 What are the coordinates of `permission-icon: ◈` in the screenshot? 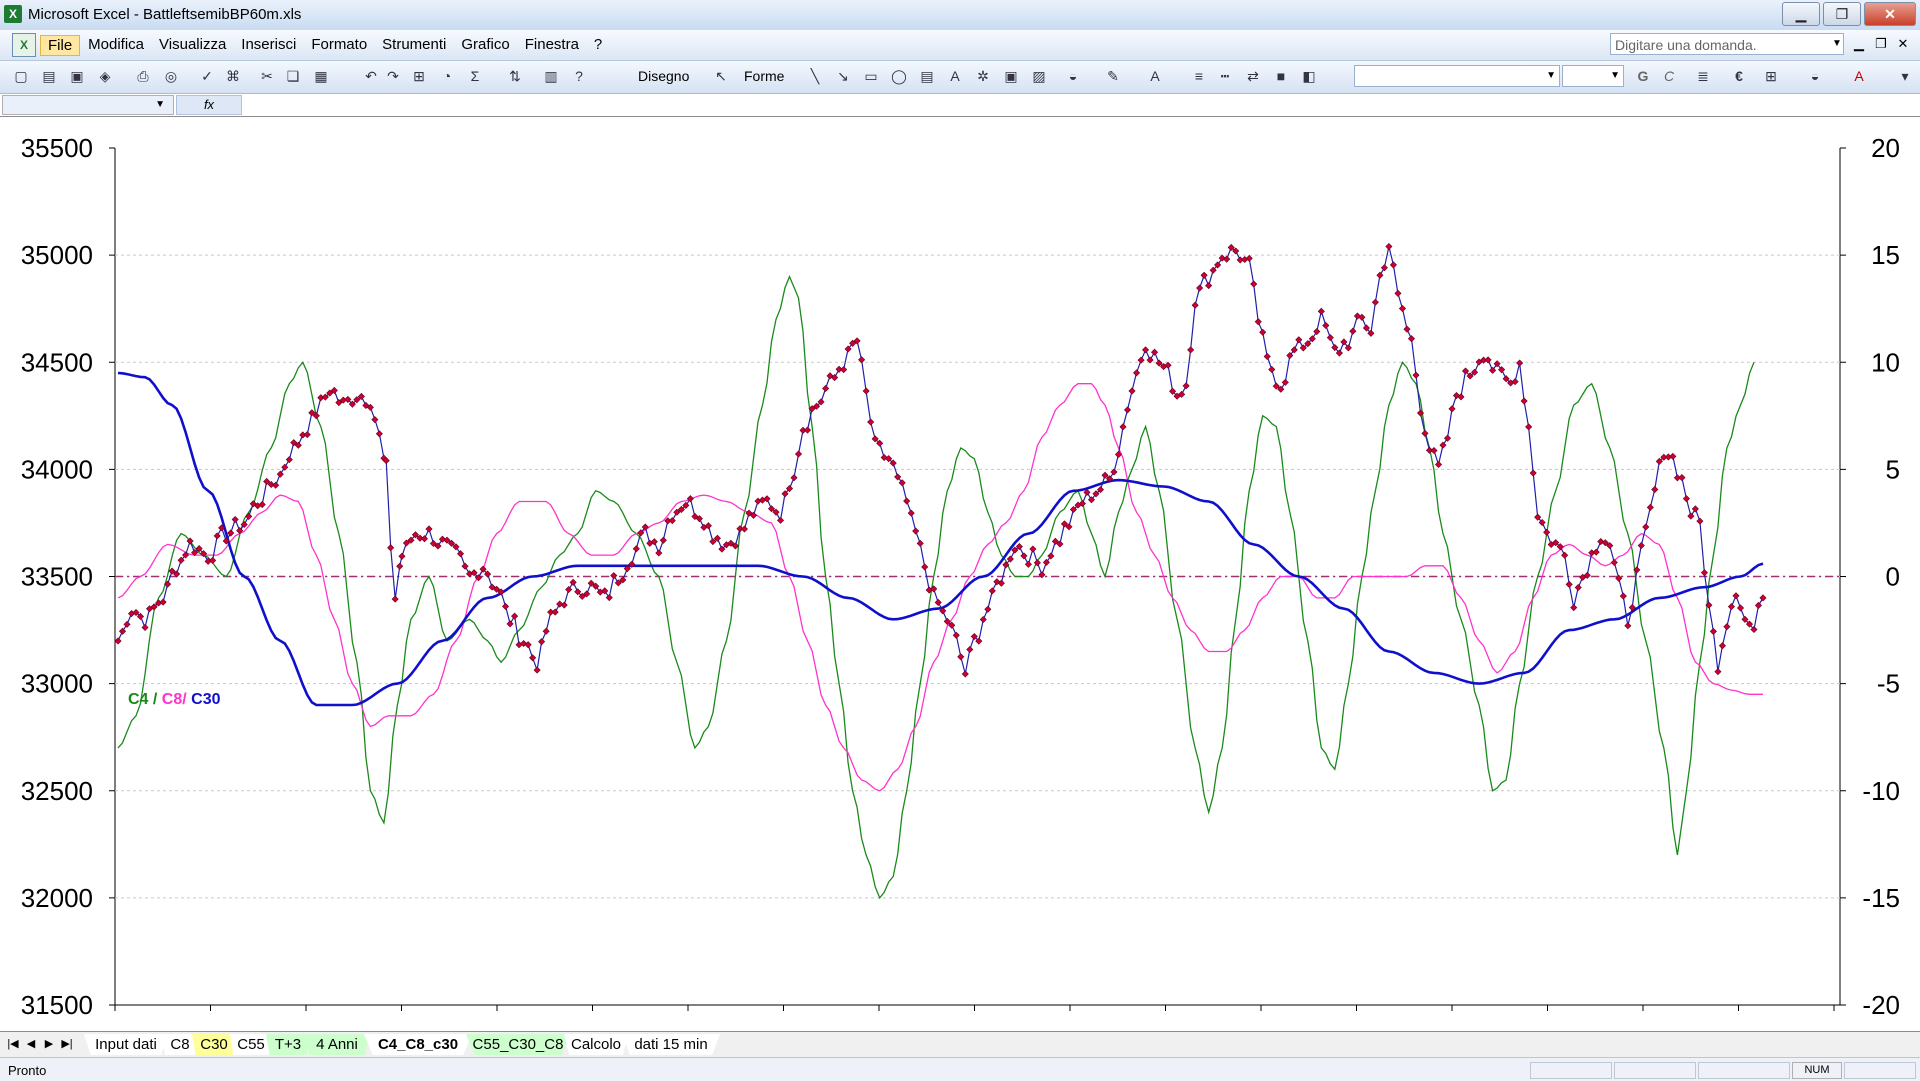 It's located at (105, 76).